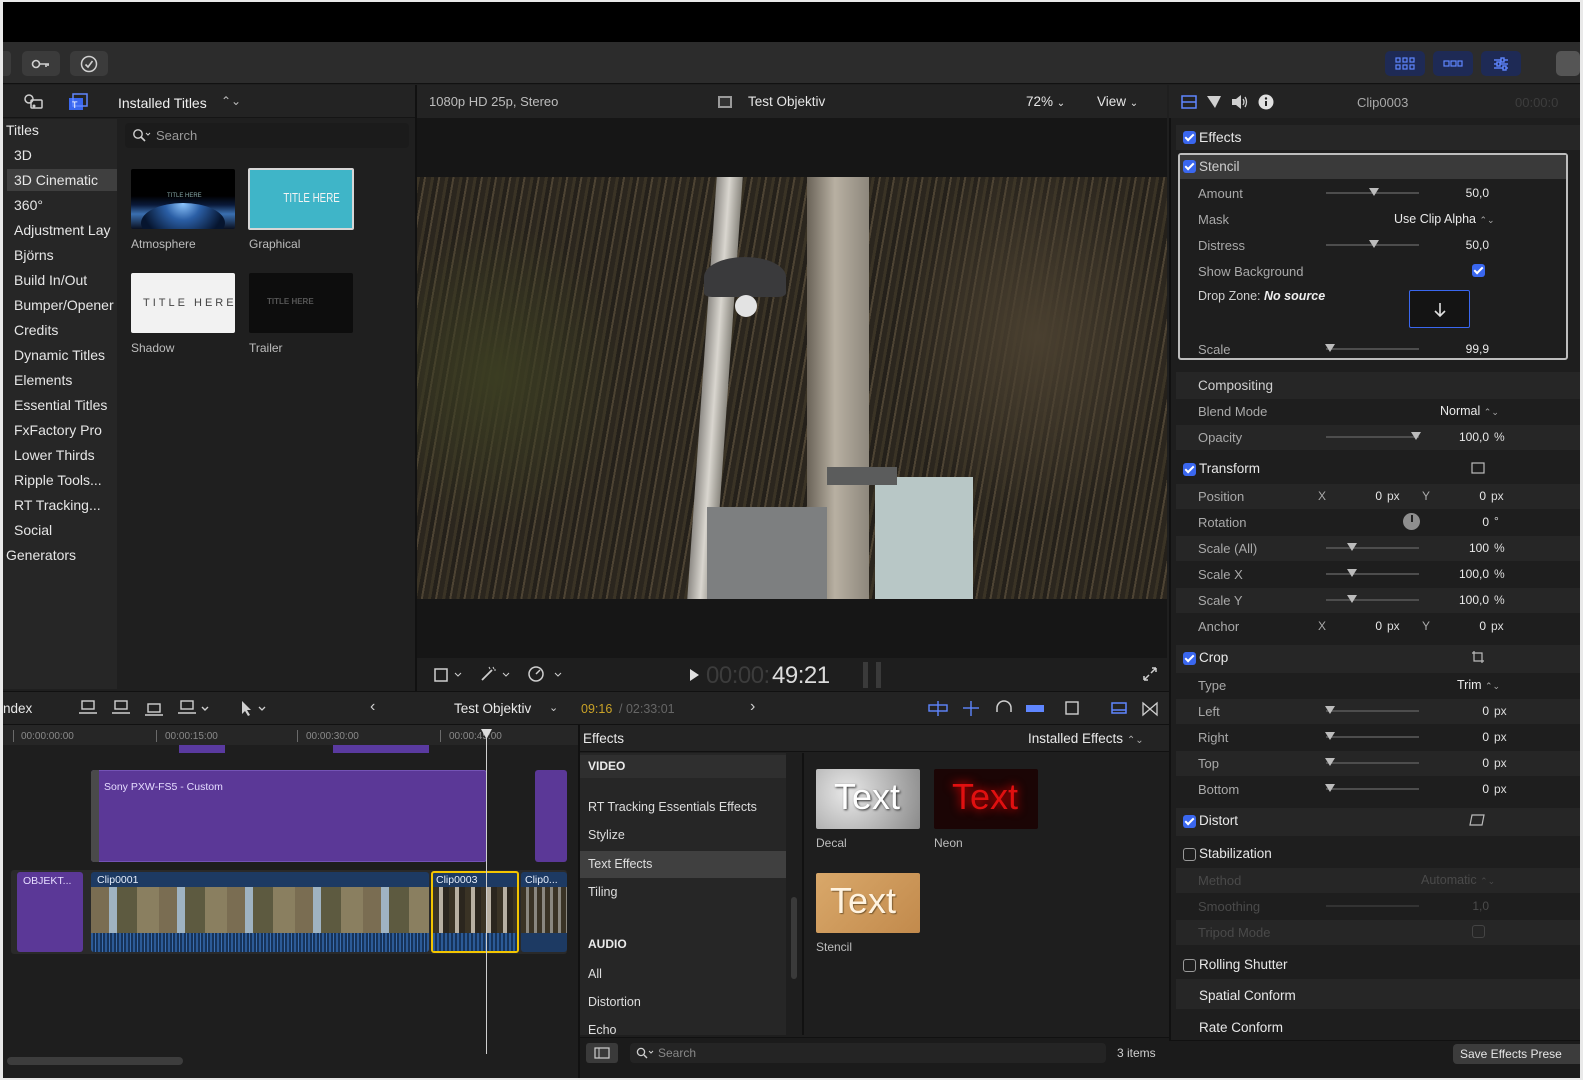 The image size is (1583, 1080). Describe the element at coordinates (59, 355) in the screenshot. I see `sidebar-item: Dynamic Titles` at that location.